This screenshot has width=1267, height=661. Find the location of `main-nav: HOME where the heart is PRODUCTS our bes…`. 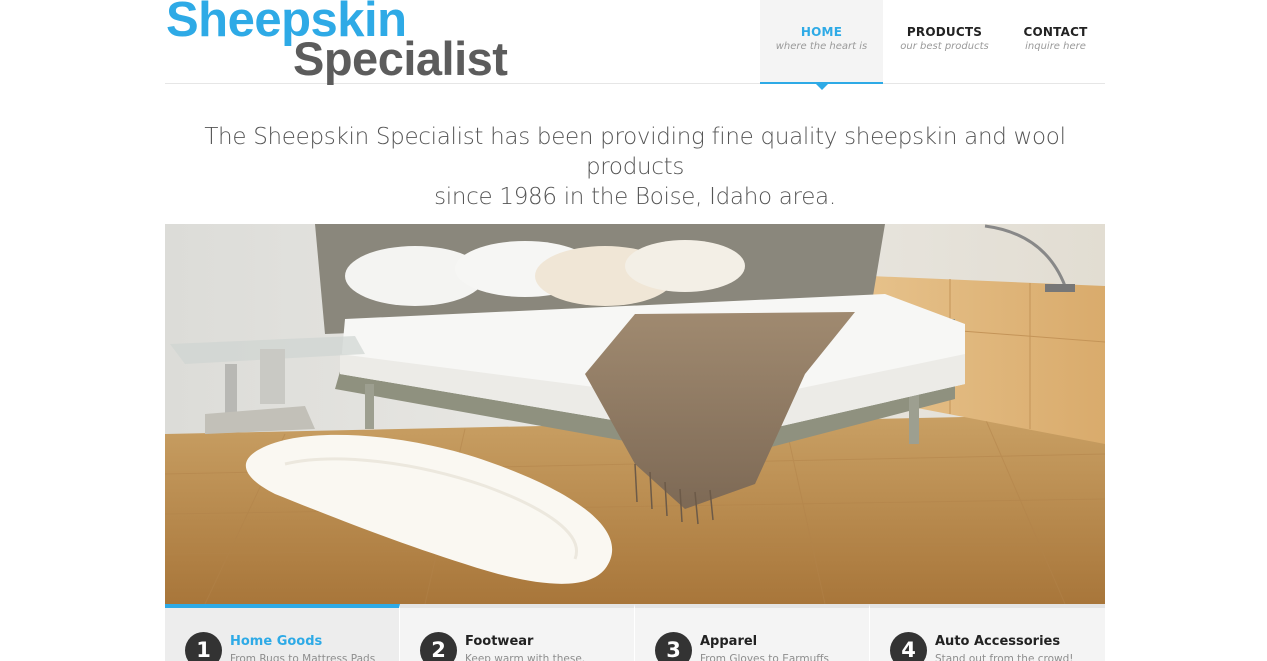

main-nav: HOME where the heart is PRODUCTS our bes… is located at coordinates (932, 45).